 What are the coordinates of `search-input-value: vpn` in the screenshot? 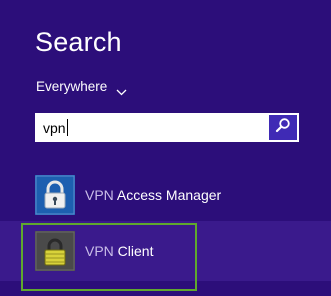 It's located at (54, 127).